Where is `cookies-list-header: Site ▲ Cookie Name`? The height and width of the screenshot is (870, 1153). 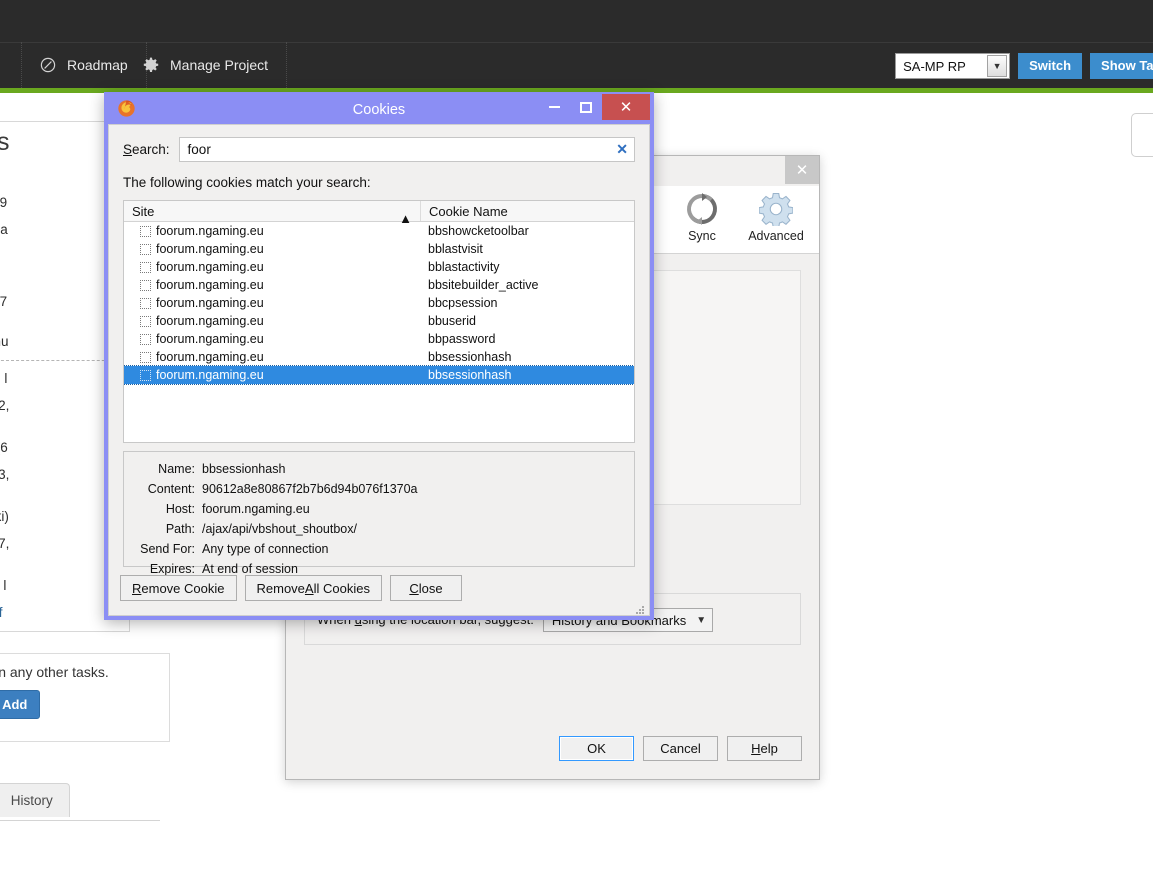 cookies-list-header: Site ▲ Cookie Name is located at coordinates (379, 213).